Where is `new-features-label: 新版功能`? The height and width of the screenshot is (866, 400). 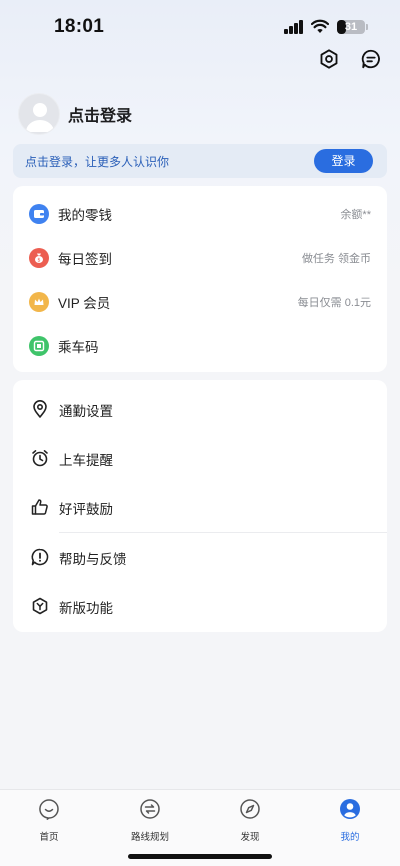 new-features-label: 新版功能 is located at coordinates (86, 608).